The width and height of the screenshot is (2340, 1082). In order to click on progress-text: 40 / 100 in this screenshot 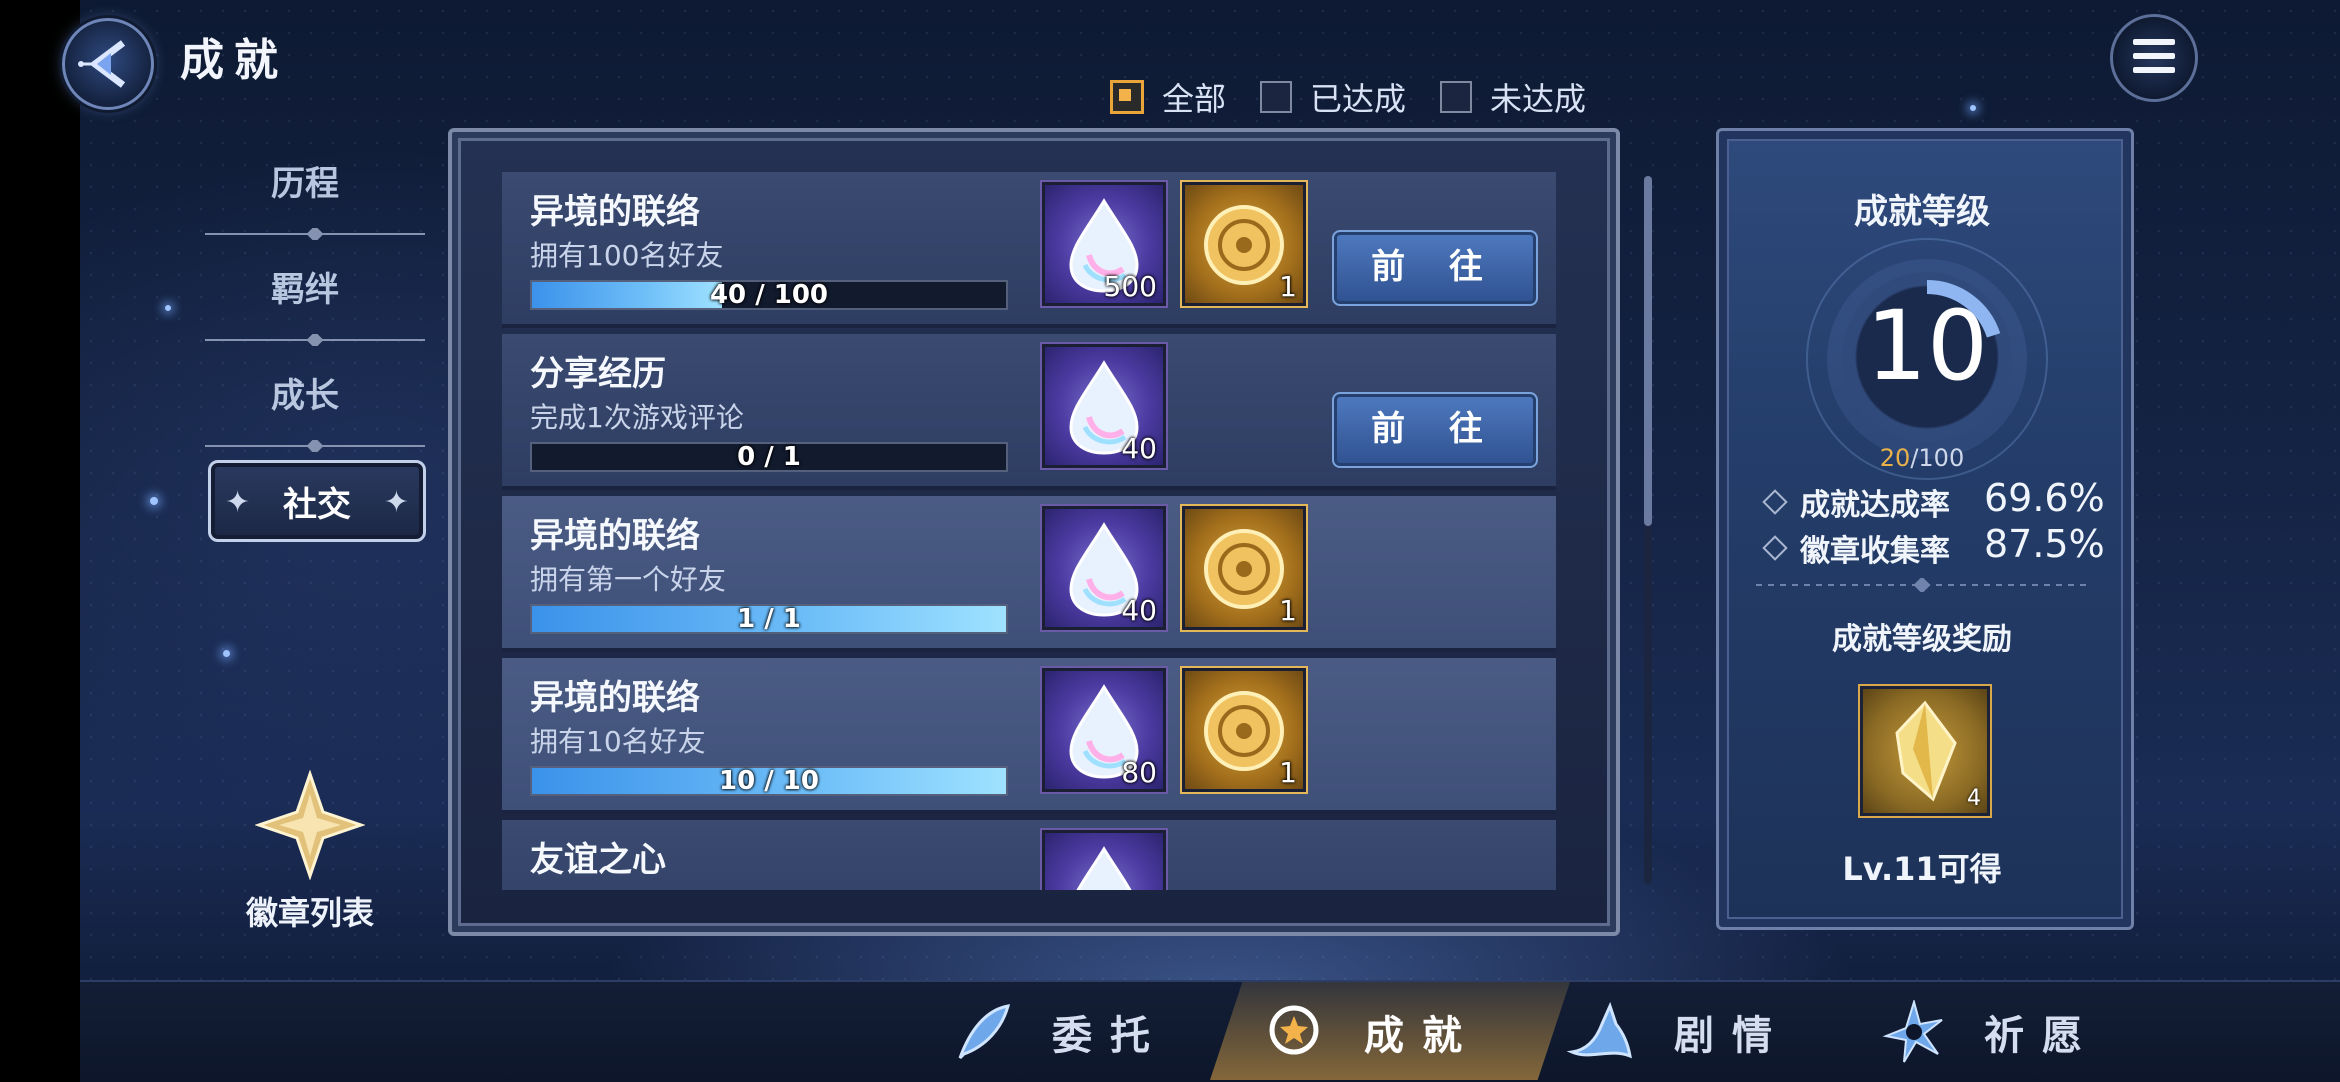, I will do `click(769, 295)`.